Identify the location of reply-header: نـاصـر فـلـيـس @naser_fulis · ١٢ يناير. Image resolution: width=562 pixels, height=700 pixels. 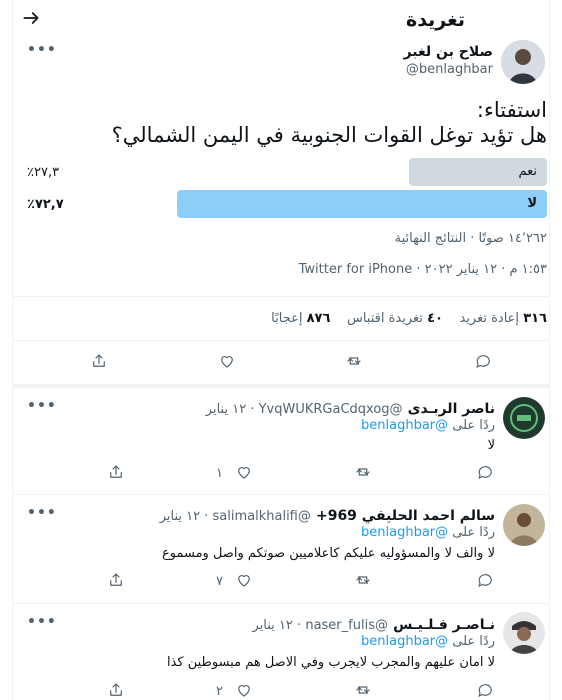
(374, 623).